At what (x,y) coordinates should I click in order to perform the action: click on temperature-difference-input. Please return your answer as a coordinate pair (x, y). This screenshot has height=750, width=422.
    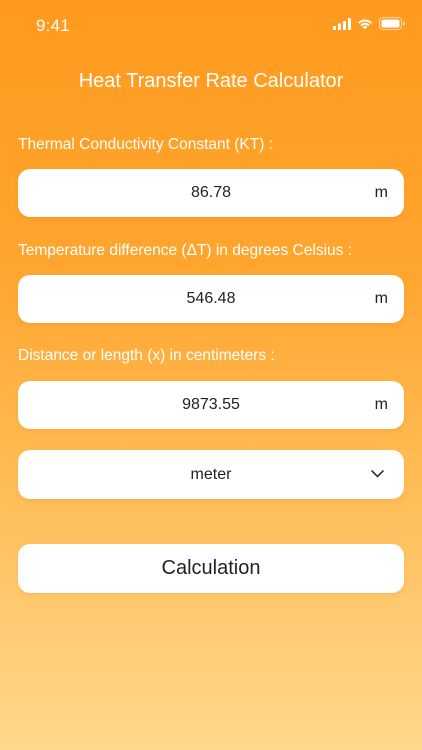
    Looking at the image, I should click on (211, 299).